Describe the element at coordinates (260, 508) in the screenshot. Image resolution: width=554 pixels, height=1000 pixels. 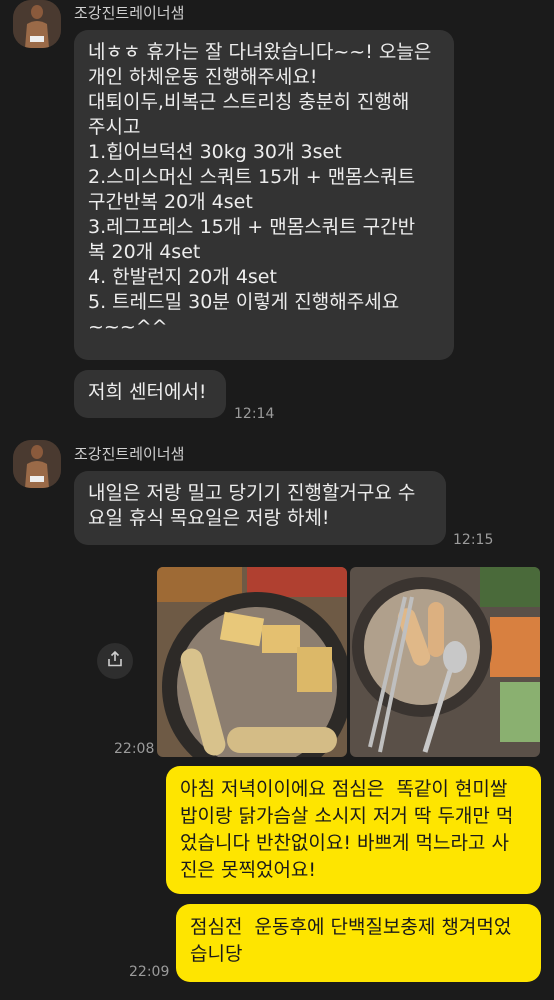
I see `message-bubble: 내일은 저랑 밀고 당기기 진행할거구요 수 요일 휴식 목요일은 저랑 하체!` at that location.